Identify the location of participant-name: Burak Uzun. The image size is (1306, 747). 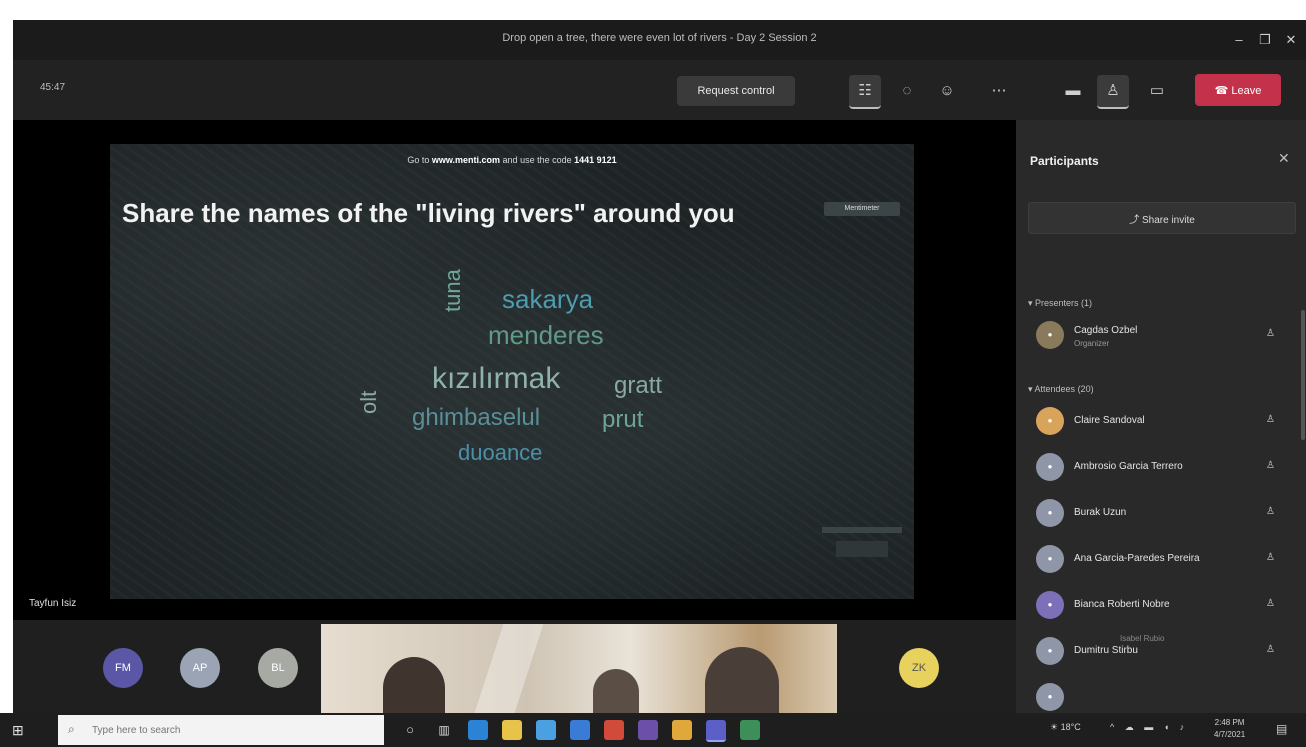
(1100, 512).